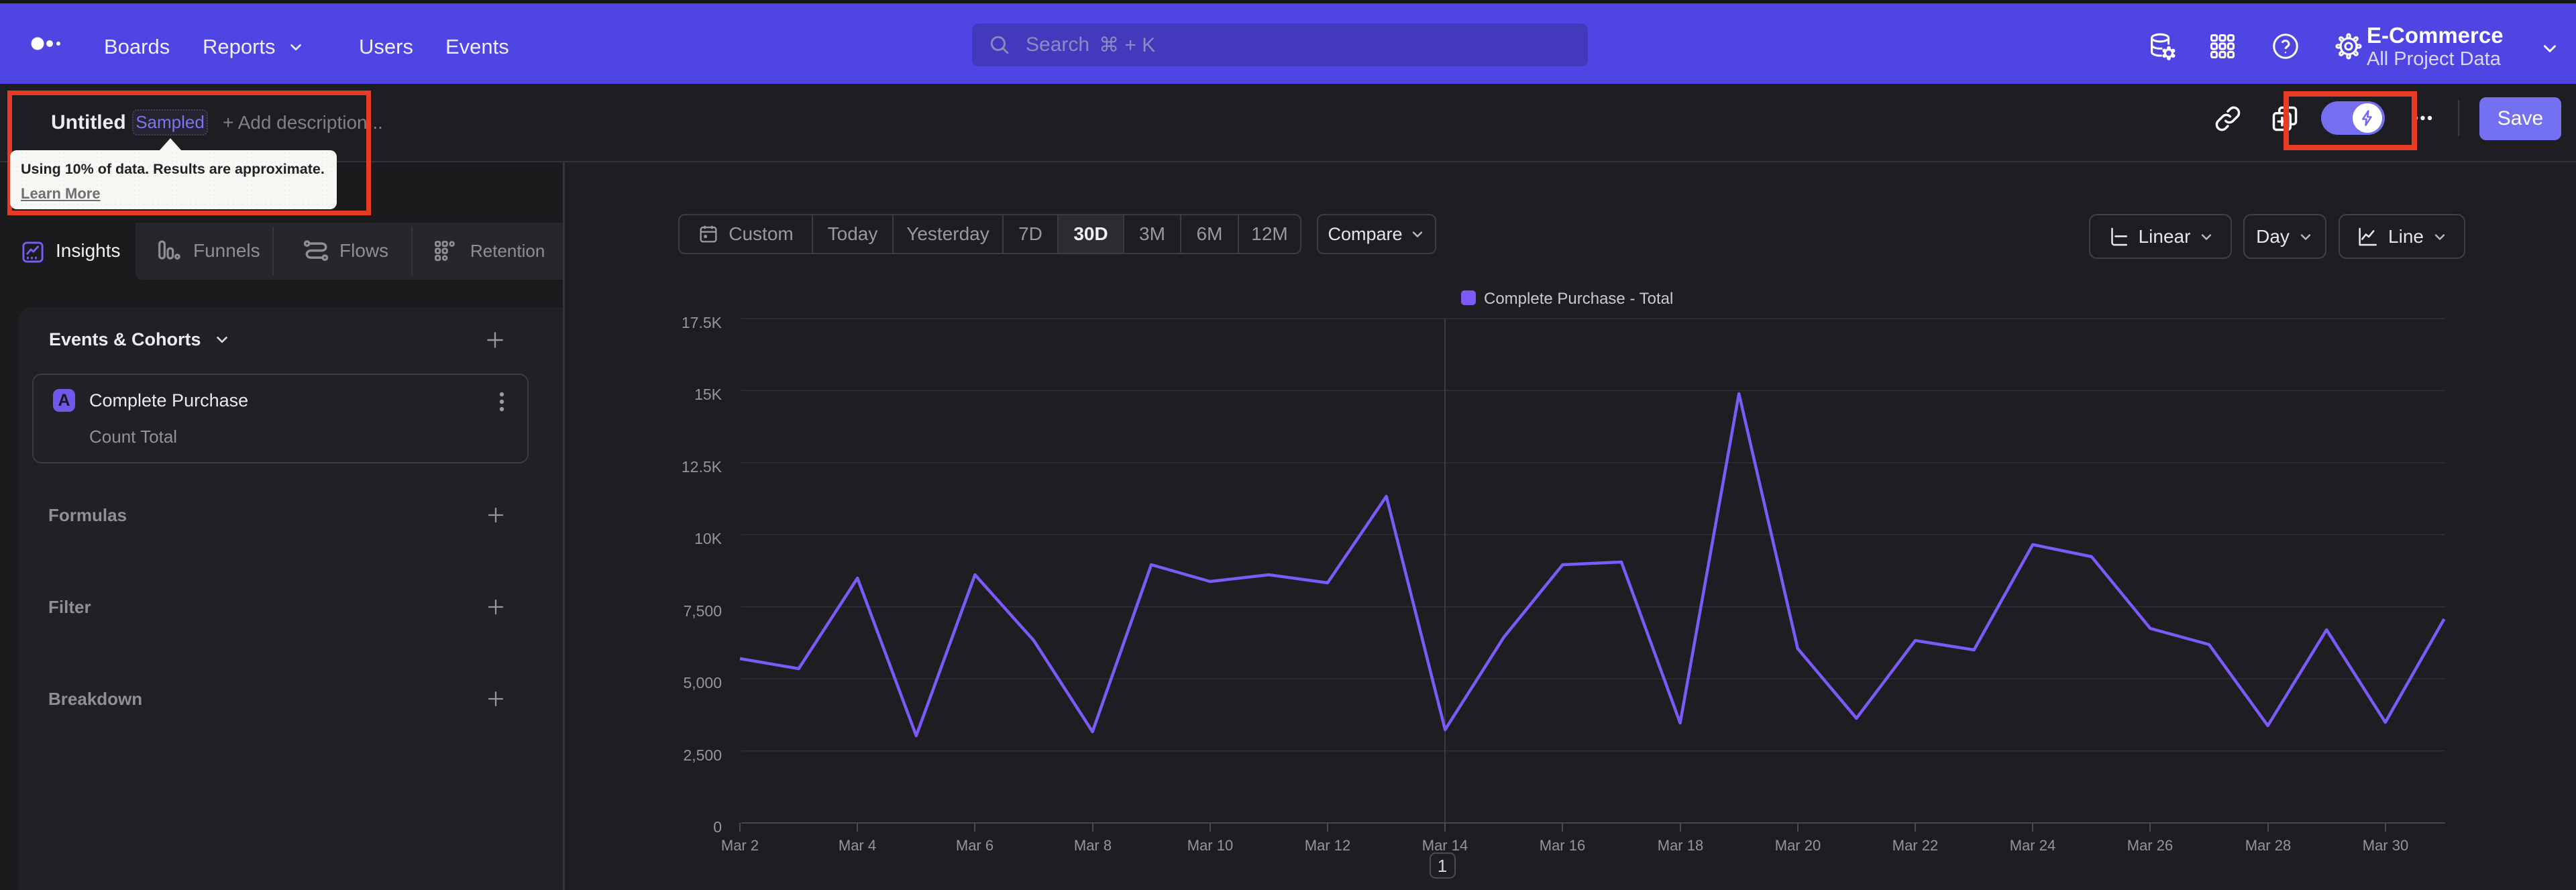 This screenshot has width=2576, height=890. Describe the element at coordinates (1680, 845) in the screenshot. I see `svg-text: Mar 18` at that location.